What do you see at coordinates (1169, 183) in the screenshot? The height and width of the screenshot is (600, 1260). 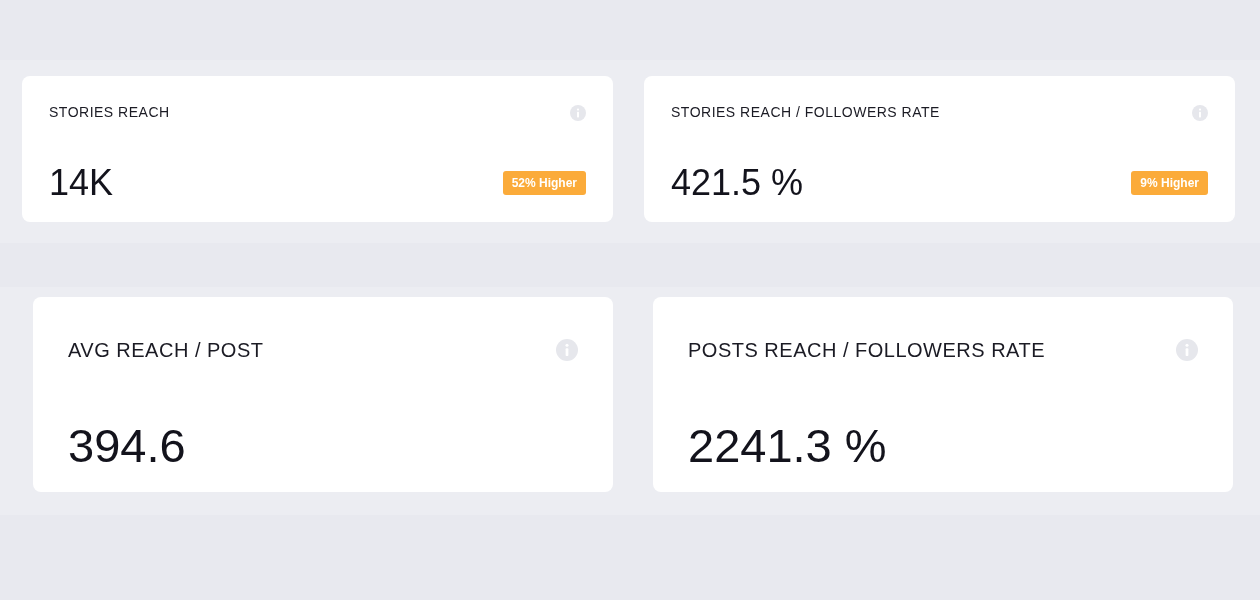 I see `comparison-badge: 9% Higher` at bounding box center [1169, 183].